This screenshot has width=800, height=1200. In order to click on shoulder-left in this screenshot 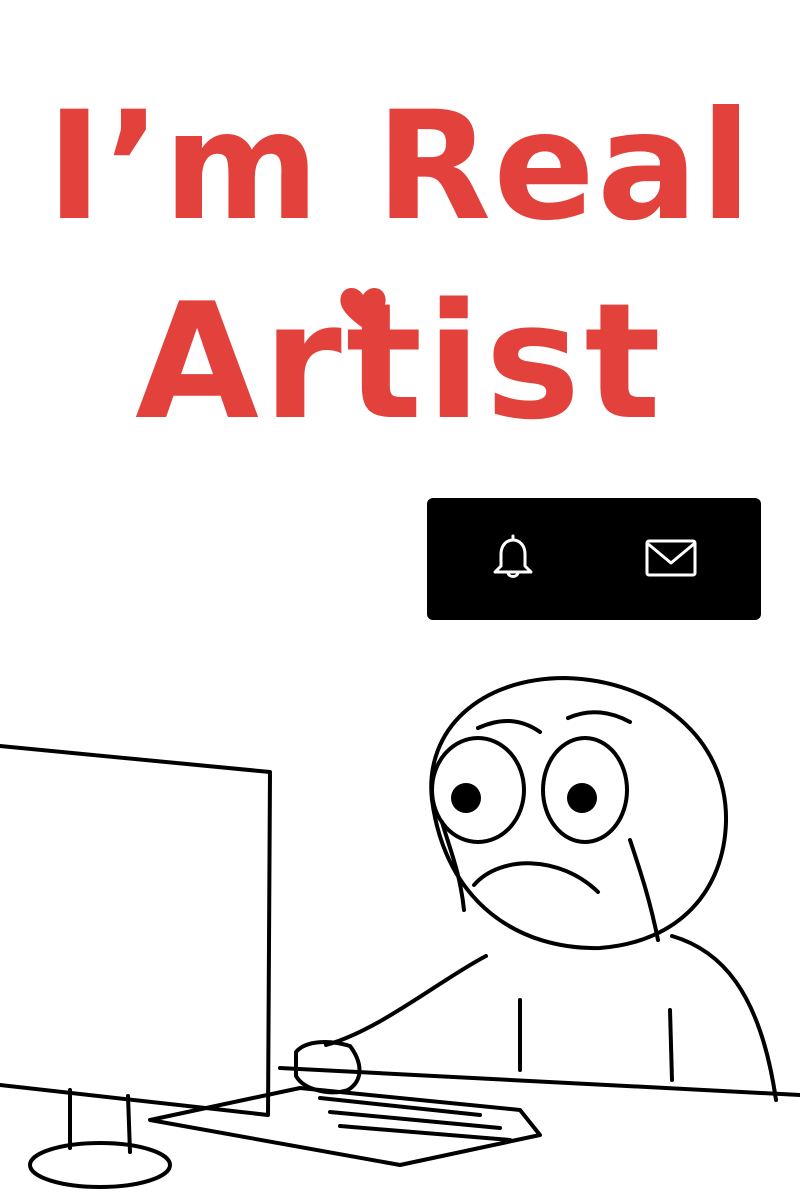, I will do `click(406, 1000)`.